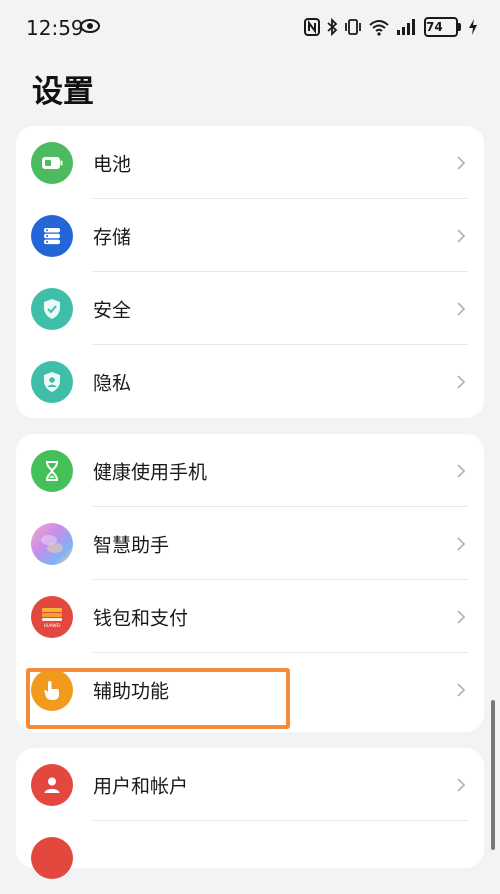 The image size is (500, 894). I want to click on settings-item-label: 智慧助手, so click(131, 545).